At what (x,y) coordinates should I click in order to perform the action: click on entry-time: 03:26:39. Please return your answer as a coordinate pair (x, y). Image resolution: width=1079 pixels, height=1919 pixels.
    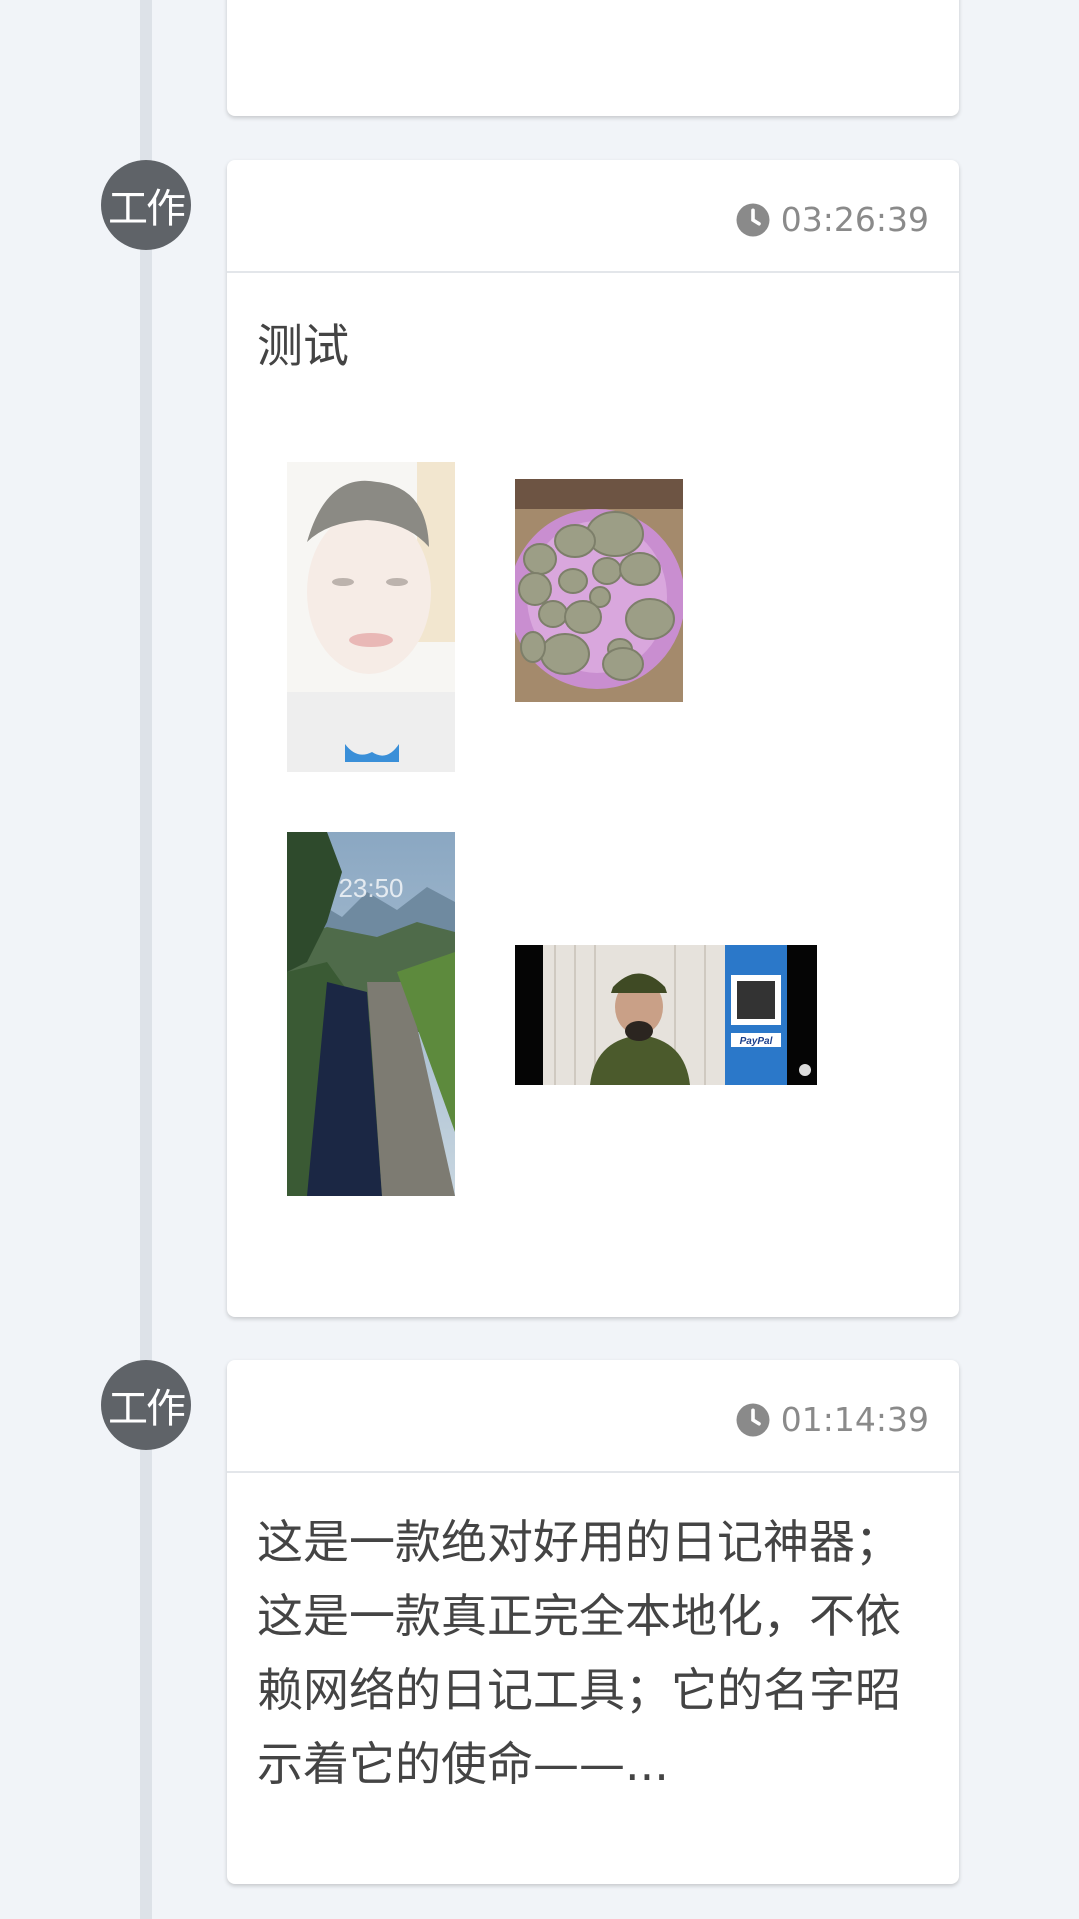
    Looking at the image, I should click on (832, 219).